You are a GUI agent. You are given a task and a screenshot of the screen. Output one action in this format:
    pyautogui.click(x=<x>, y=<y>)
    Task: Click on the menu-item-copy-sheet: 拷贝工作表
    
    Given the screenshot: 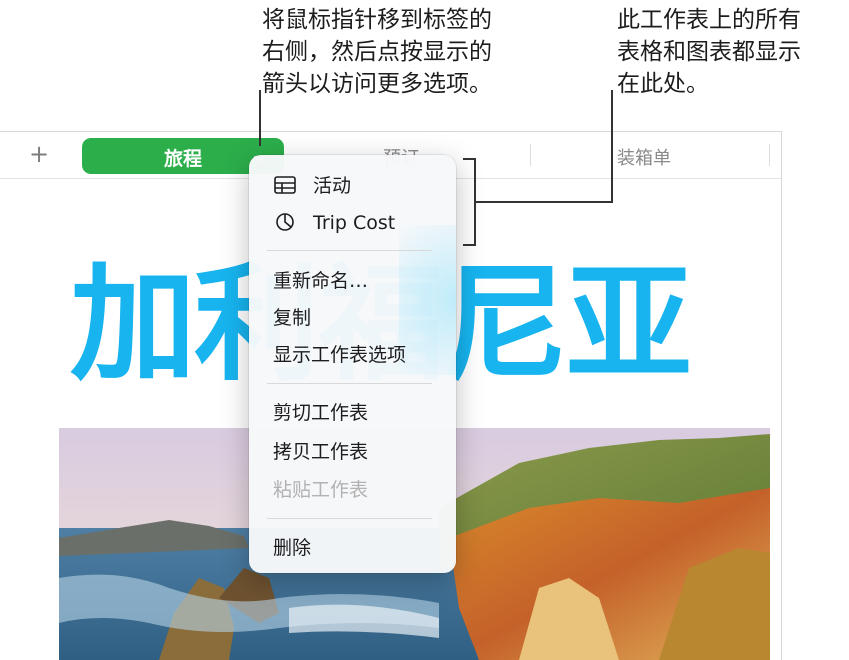 What is the action you would take?
    pyautogui.click(x=320, y=452)
    